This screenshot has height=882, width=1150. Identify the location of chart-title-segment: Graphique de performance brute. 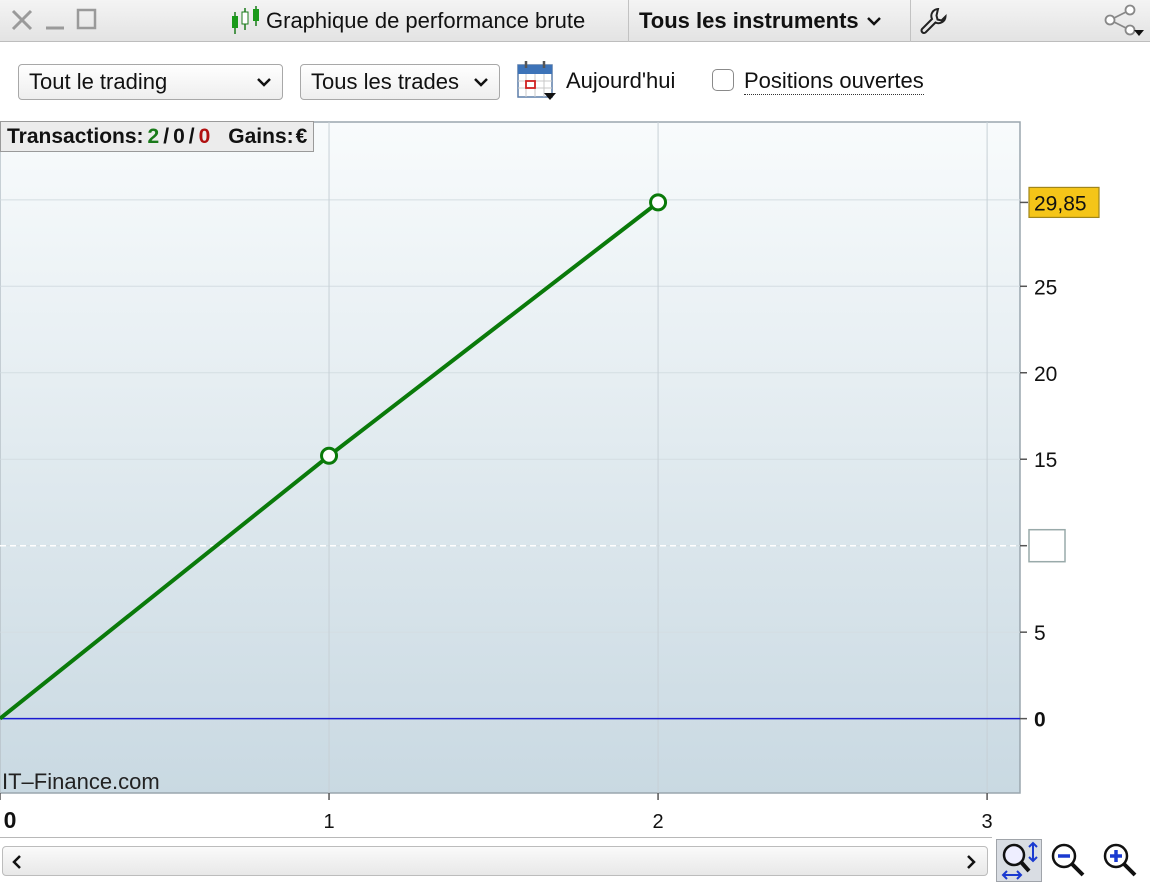
(407, 21).